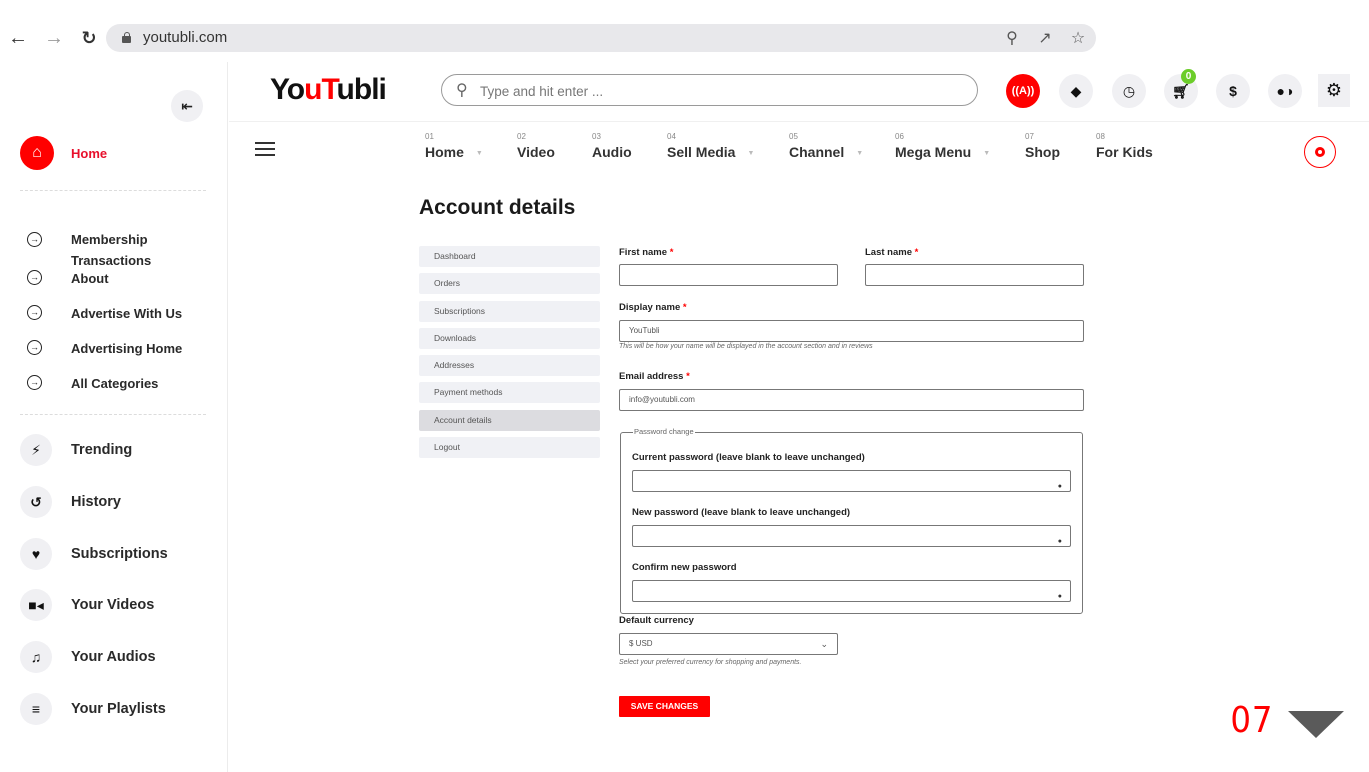  Describe the element at coordinates (444, 152) in the screenshot. I see `nav-label: Home` at that location.